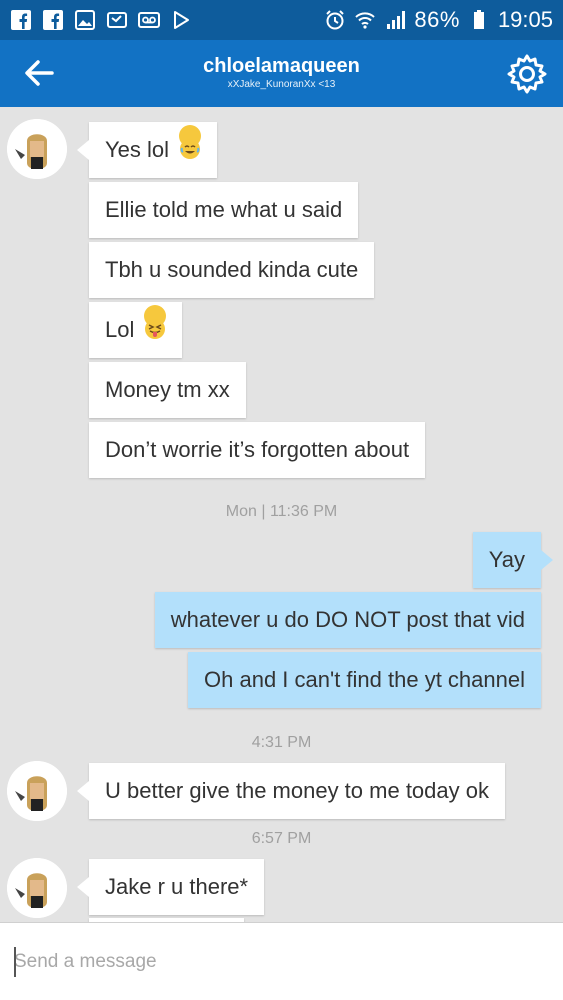 Image resolution: width=563 pixels, height=1000 pixels. I want to click on message-text: Tbh u sounded kinda cute, so click(232, 269).